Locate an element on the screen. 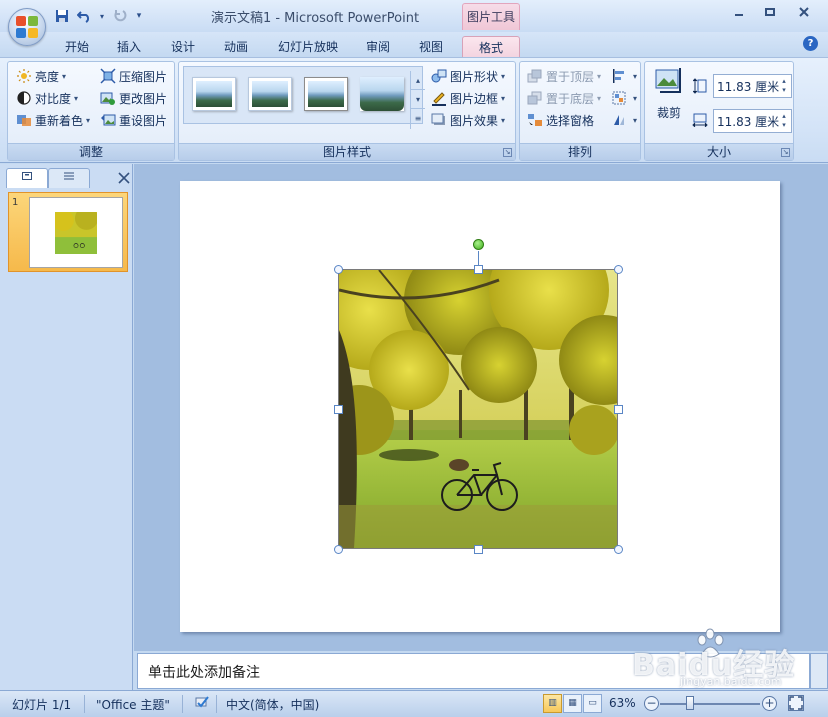 Image resolution: width=828 pixels, height=717 pixels. crop-button: 裁剪 is located at coordinates (669, 94).